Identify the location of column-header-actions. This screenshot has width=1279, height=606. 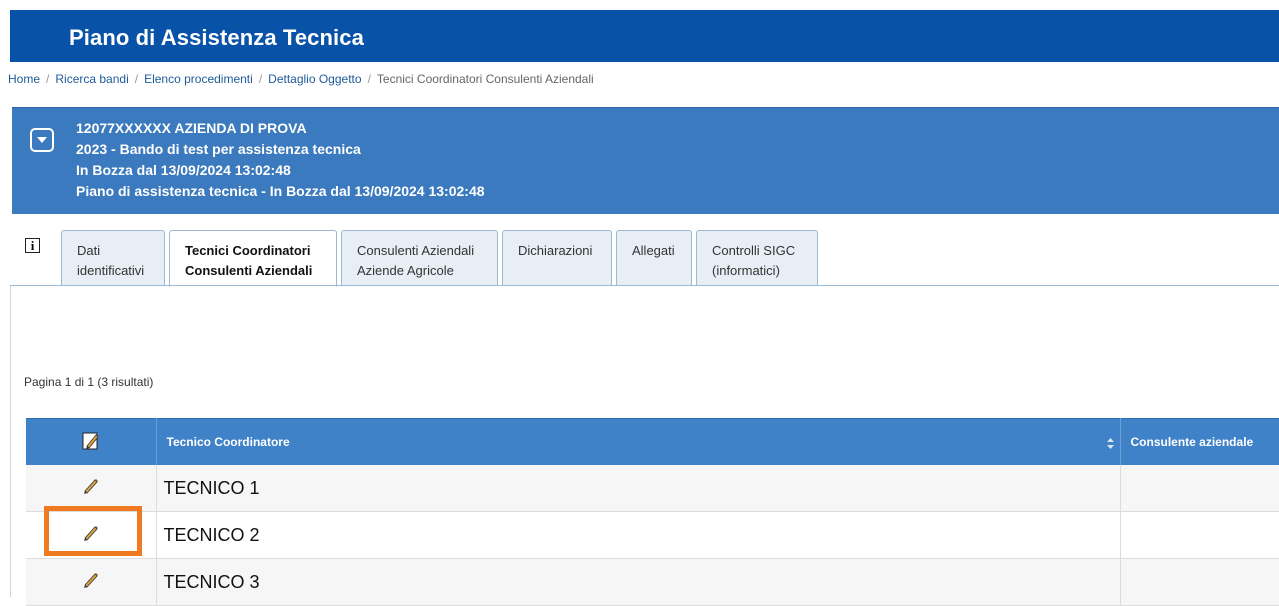
(91, 441).